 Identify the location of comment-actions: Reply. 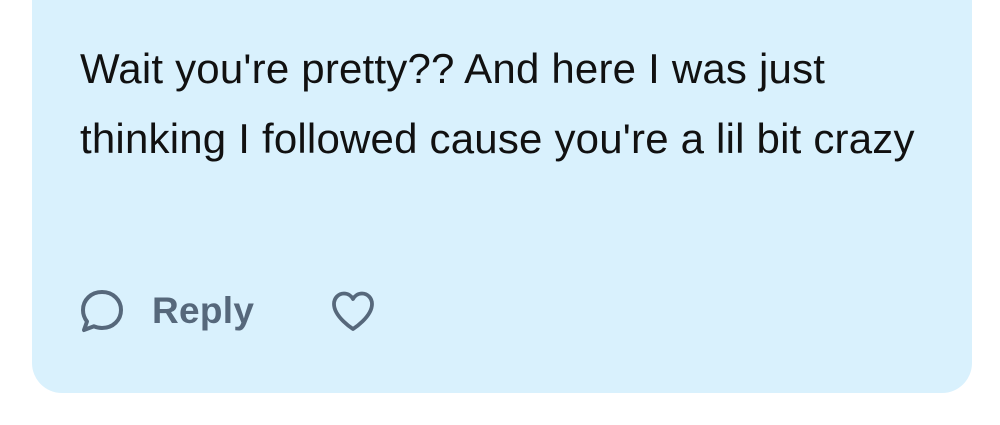
(227, 311).